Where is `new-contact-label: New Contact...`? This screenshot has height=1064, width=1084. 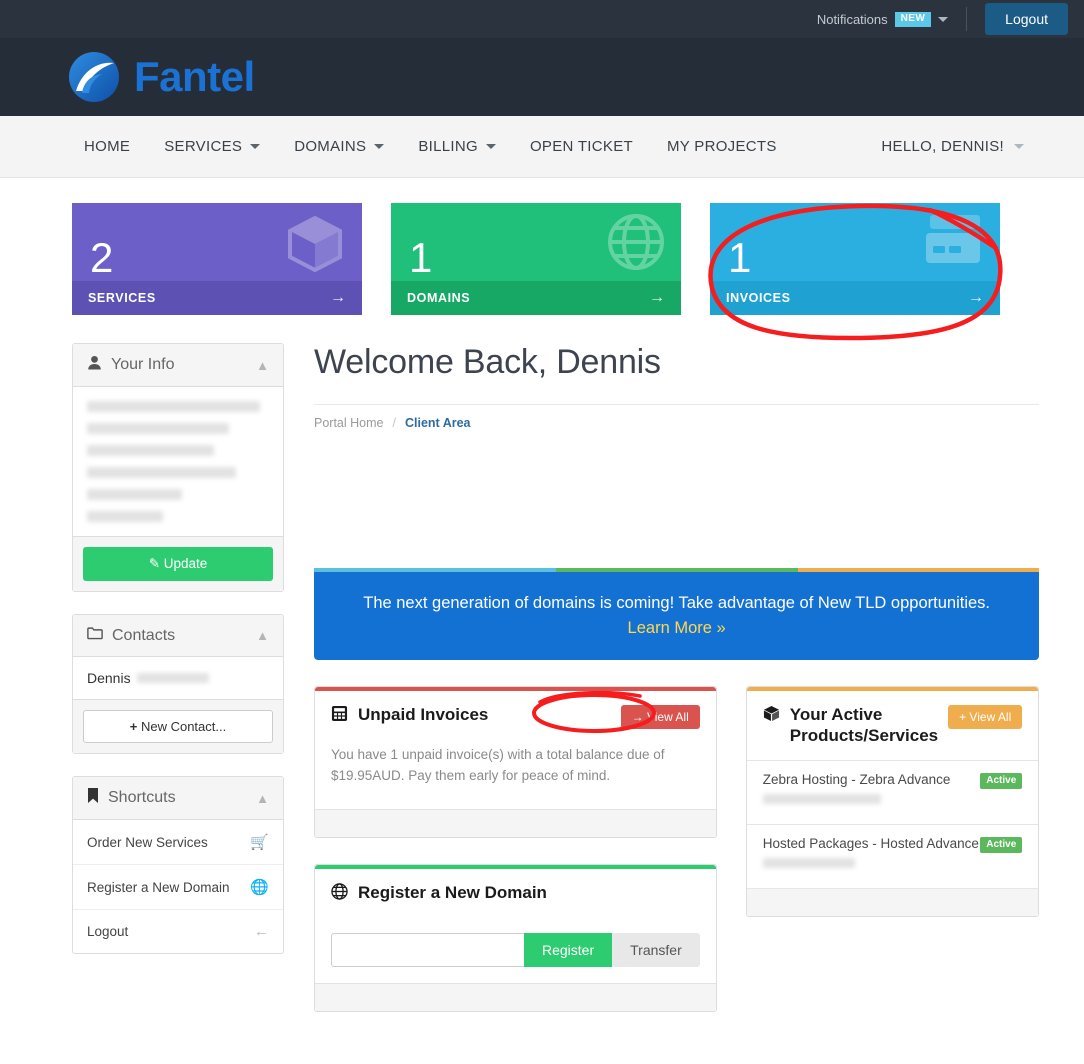
new-contact-label: New Contact... is located at coordinates (183, 726).